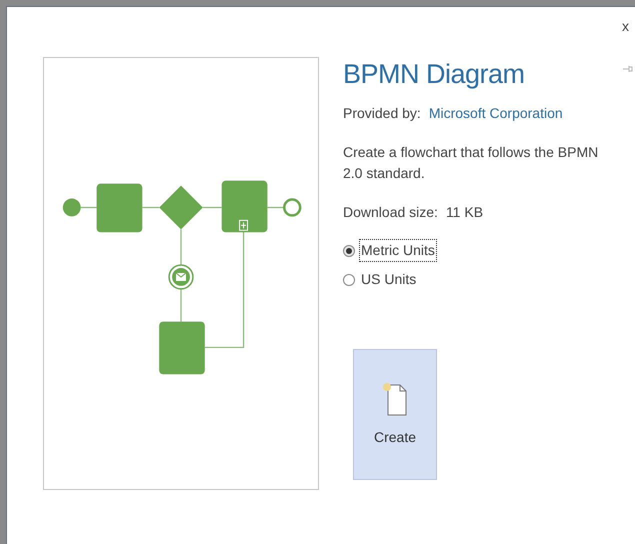 The width and height of the screenshot is (635, 544). I want to click on create-button: Create, so click(395, 414).